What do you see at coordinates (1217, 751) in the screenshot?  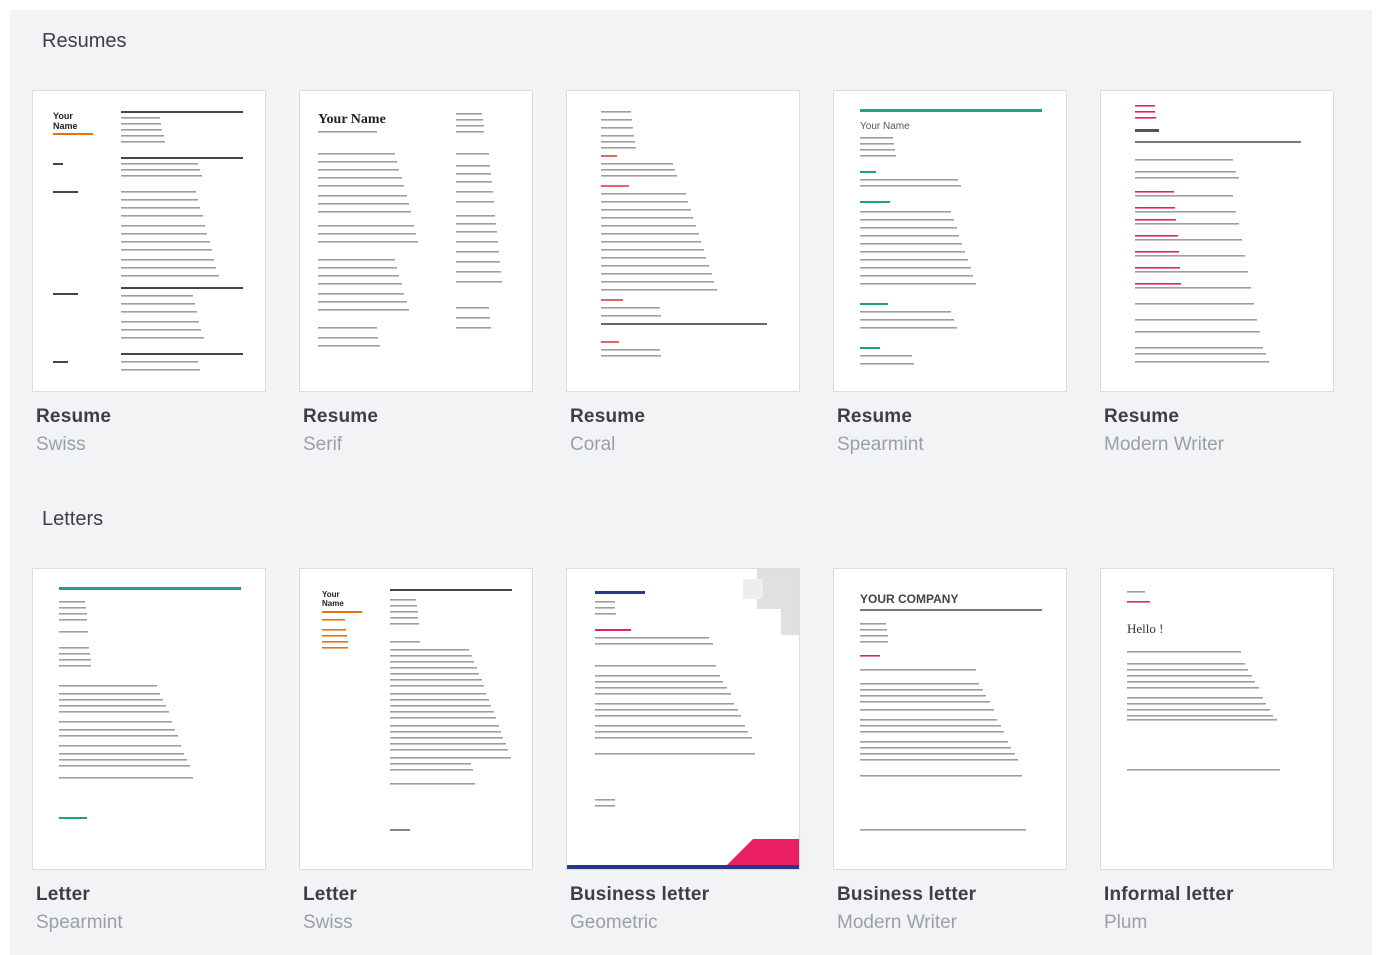 I see `template-card-informal-letter-plum: Hello ! Informal letter Plum` at bounding box center [1217, 751].